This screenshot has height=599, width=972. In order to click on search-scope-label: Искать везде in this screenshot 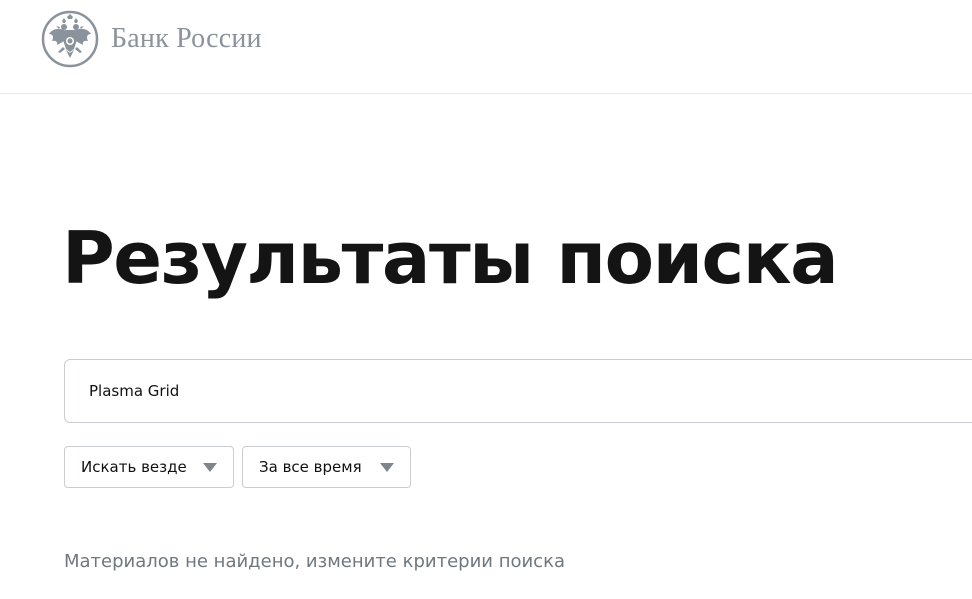, I will do `click(134, 467)`.